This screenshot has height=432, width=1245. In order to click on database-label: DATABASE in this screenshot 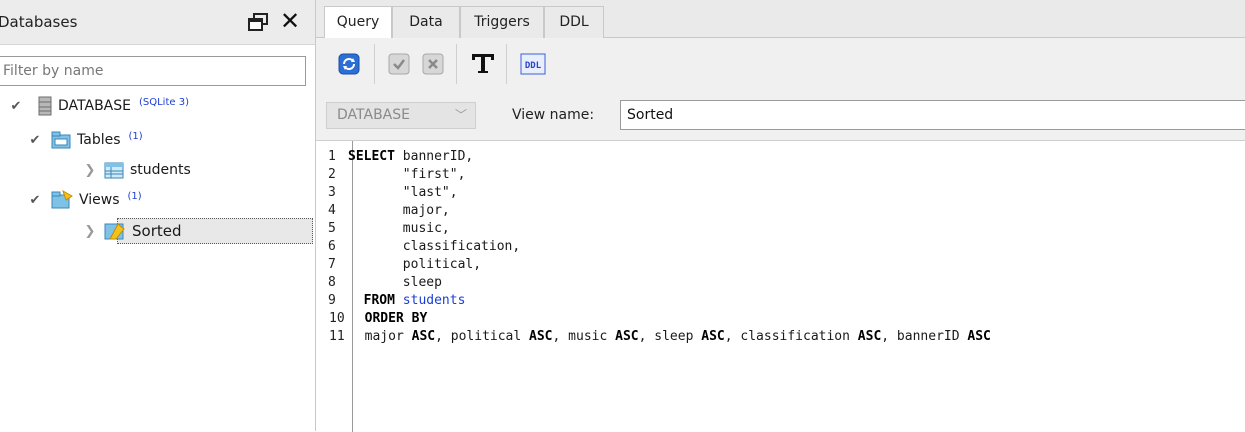, I will do `click(94, 106)`.